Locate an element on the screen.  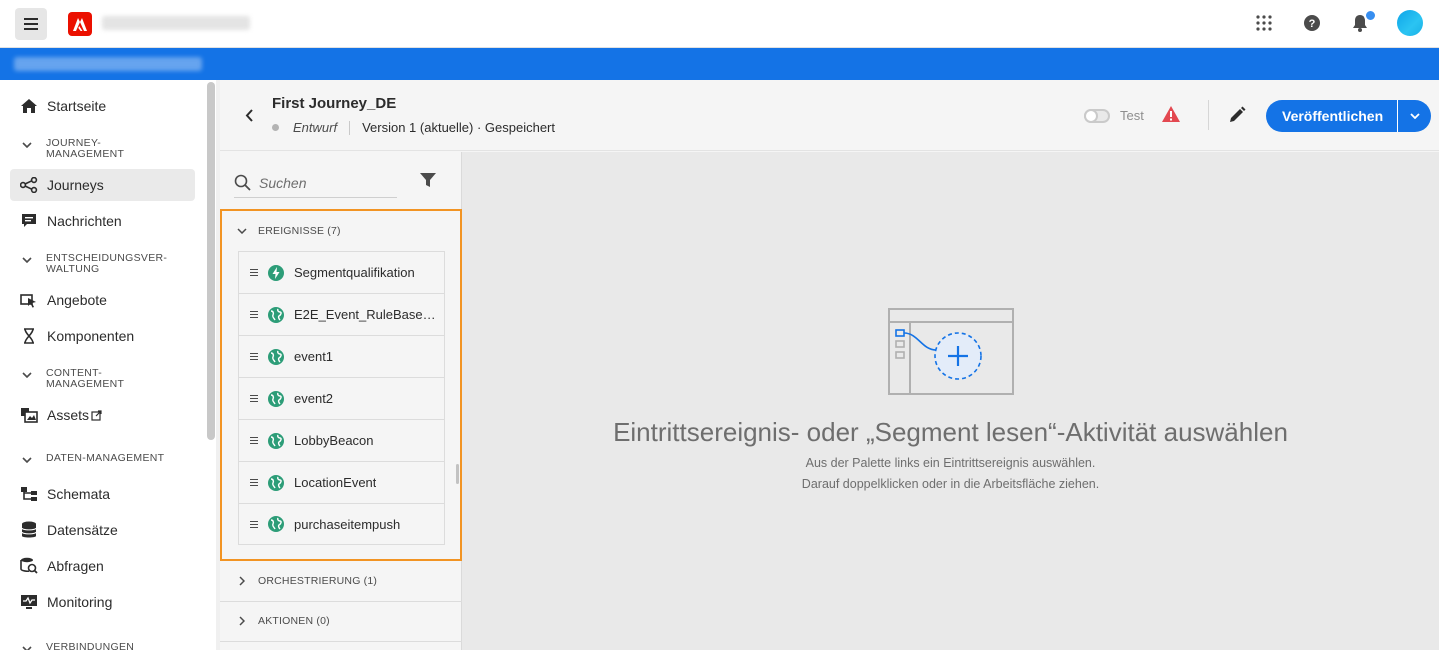
list-item: Segmentqualifikation is located at coordinates (341, 272).